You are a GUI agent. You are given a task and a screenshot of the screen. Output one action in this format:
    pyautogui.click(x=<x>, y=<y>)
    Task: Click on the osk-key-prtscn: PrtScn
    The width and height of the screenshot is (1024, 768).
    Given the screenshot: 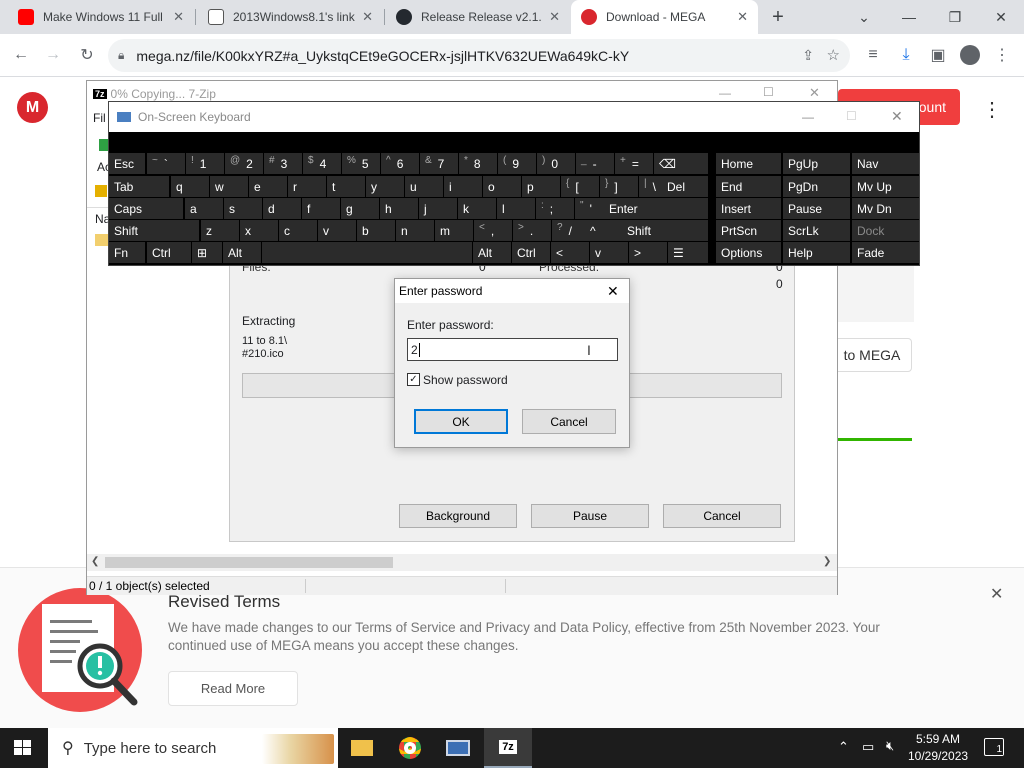 What is the action you would take?
    pyautogui.click(x=748, y=230)
    